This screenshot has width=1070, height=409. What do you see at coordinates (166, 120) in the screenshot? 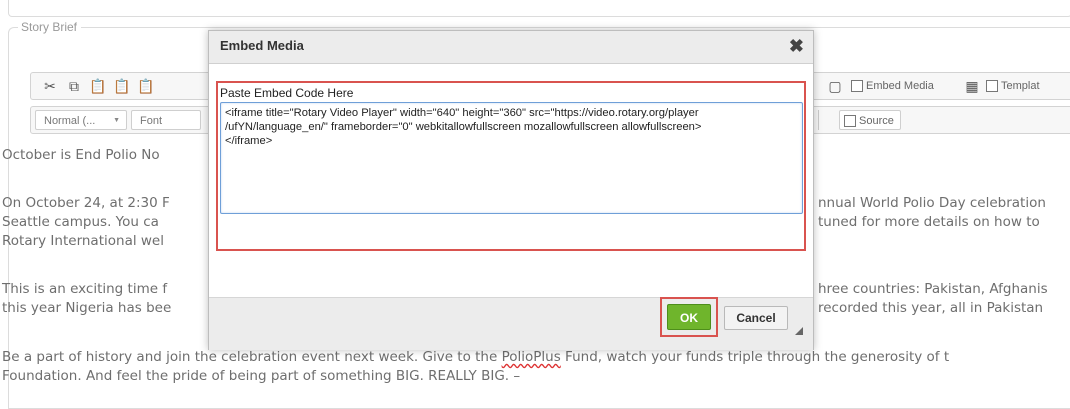
I see `font-combo: Font` at bounding box center [166, 120].